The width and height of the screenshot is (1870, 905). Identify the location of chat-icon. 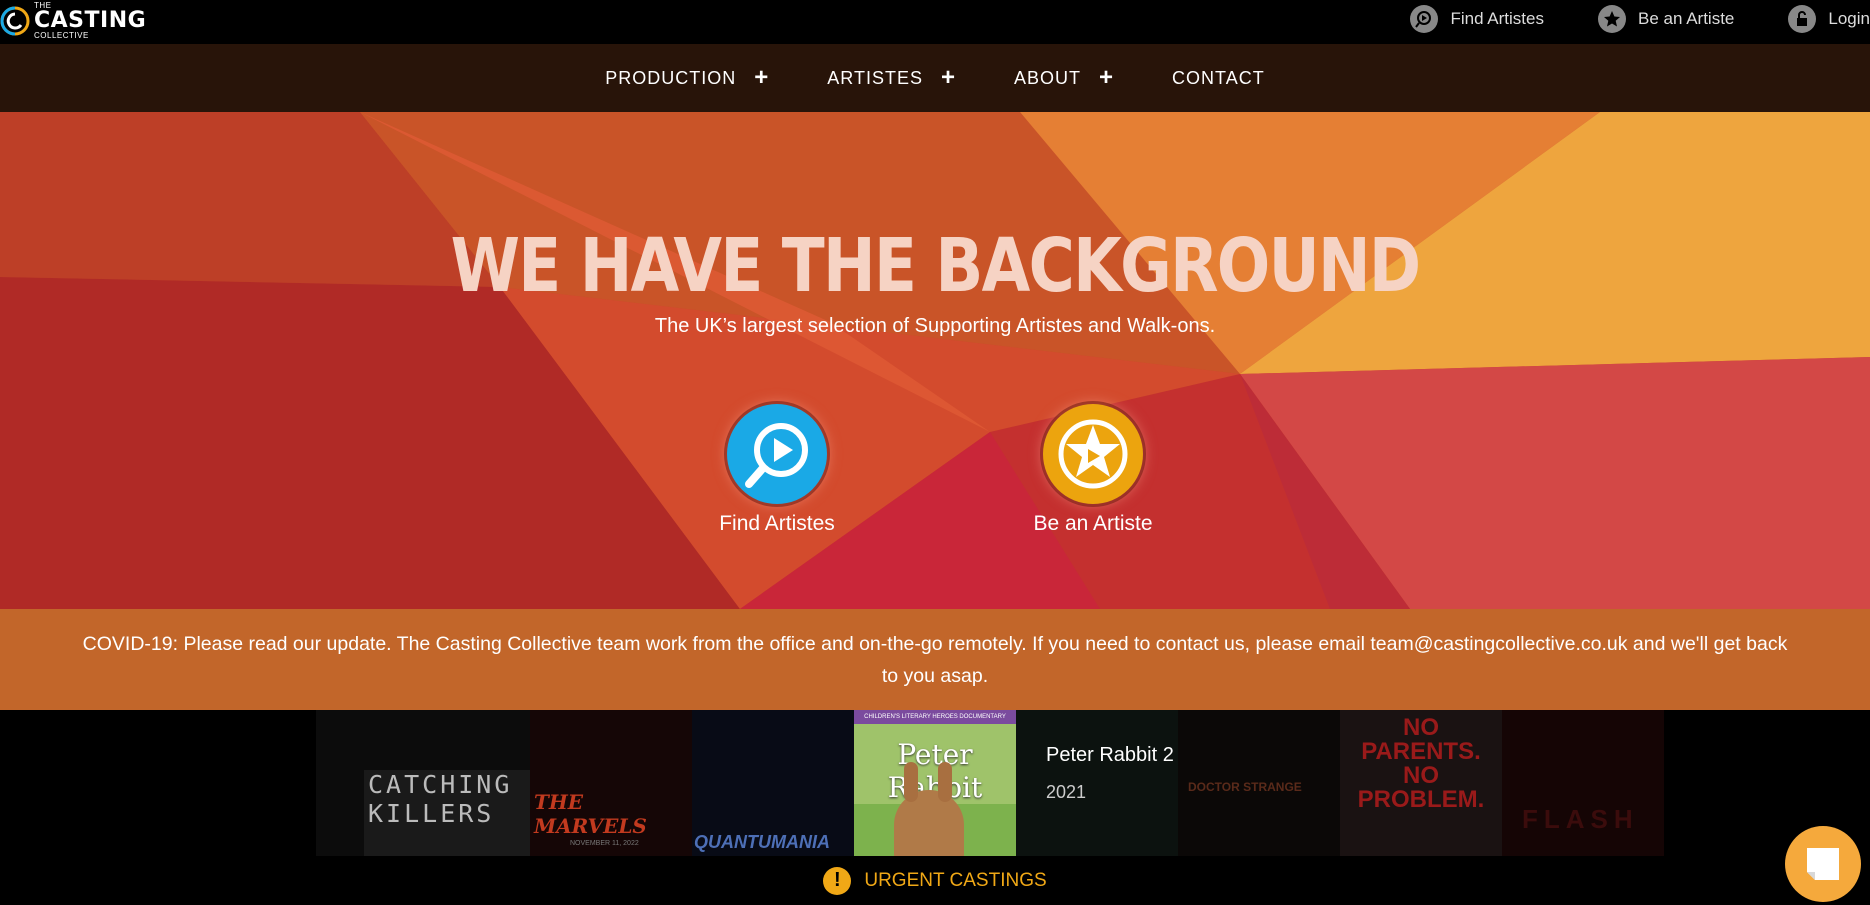
(1823, 864).